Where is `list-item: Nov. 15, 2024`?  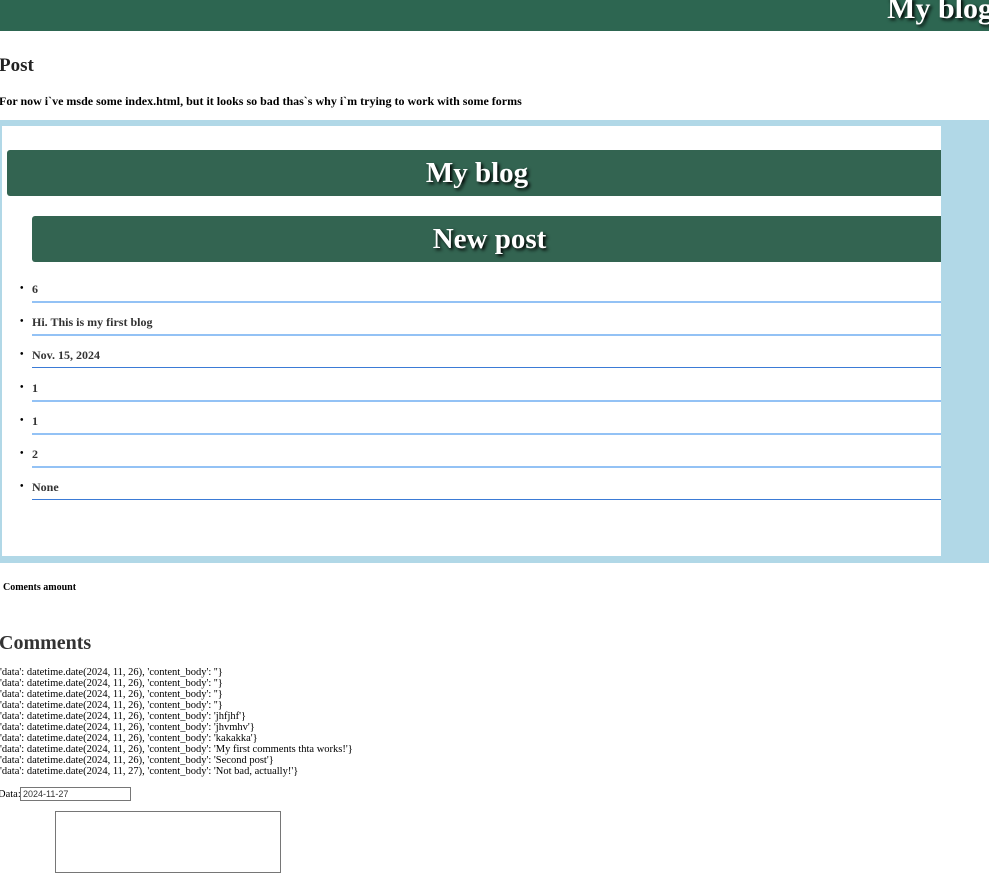
list-item: Nov. 15, 2024 is located at coordinates (480, 355).